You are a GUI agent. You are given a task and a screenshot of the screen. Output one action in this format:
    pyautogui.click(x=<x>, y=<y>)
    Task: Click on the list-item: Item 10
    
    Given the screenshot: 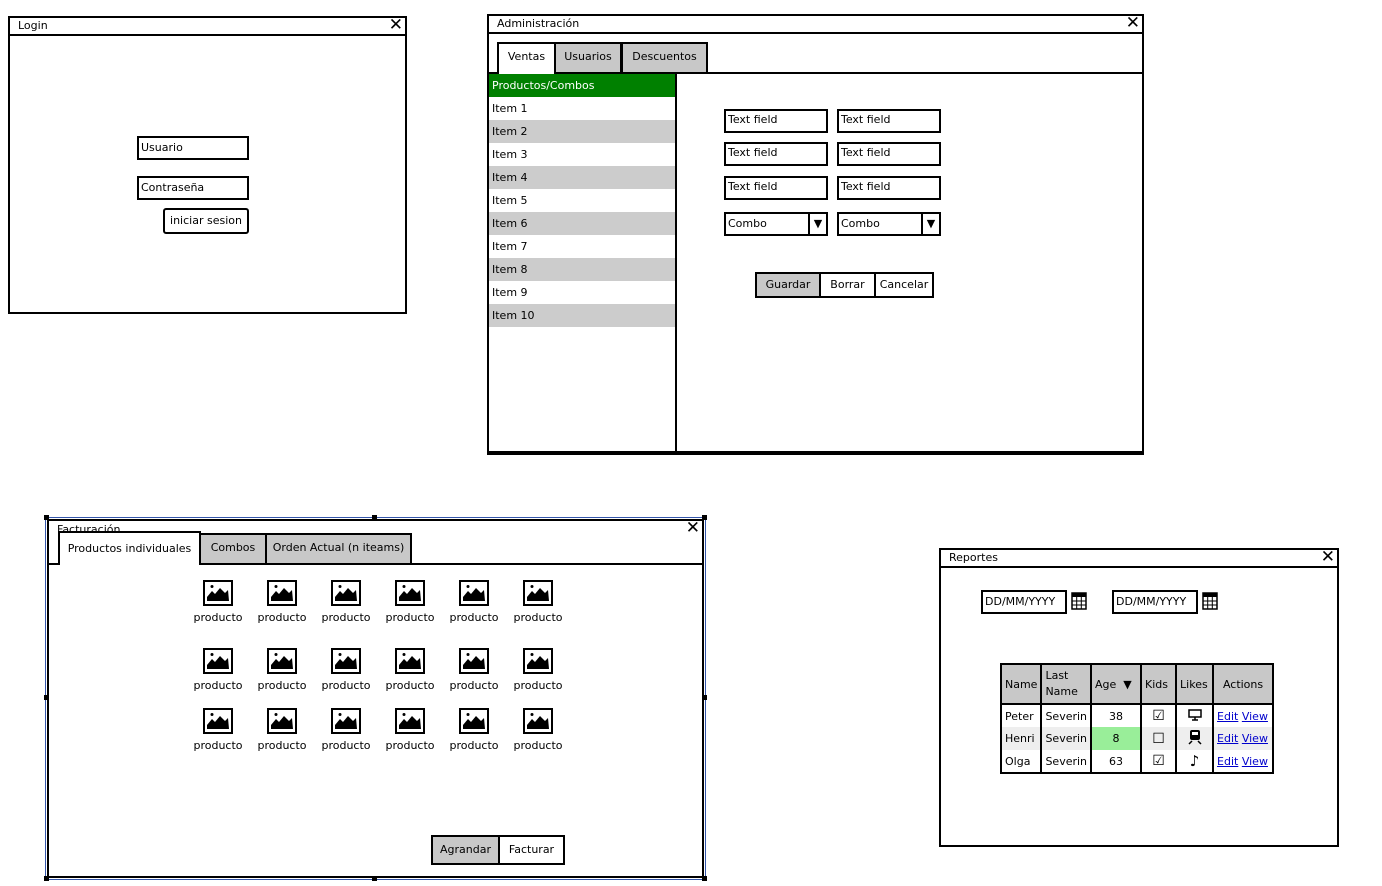 What is the action you would take?
    pyautogui.click(x=582, y=315)
    